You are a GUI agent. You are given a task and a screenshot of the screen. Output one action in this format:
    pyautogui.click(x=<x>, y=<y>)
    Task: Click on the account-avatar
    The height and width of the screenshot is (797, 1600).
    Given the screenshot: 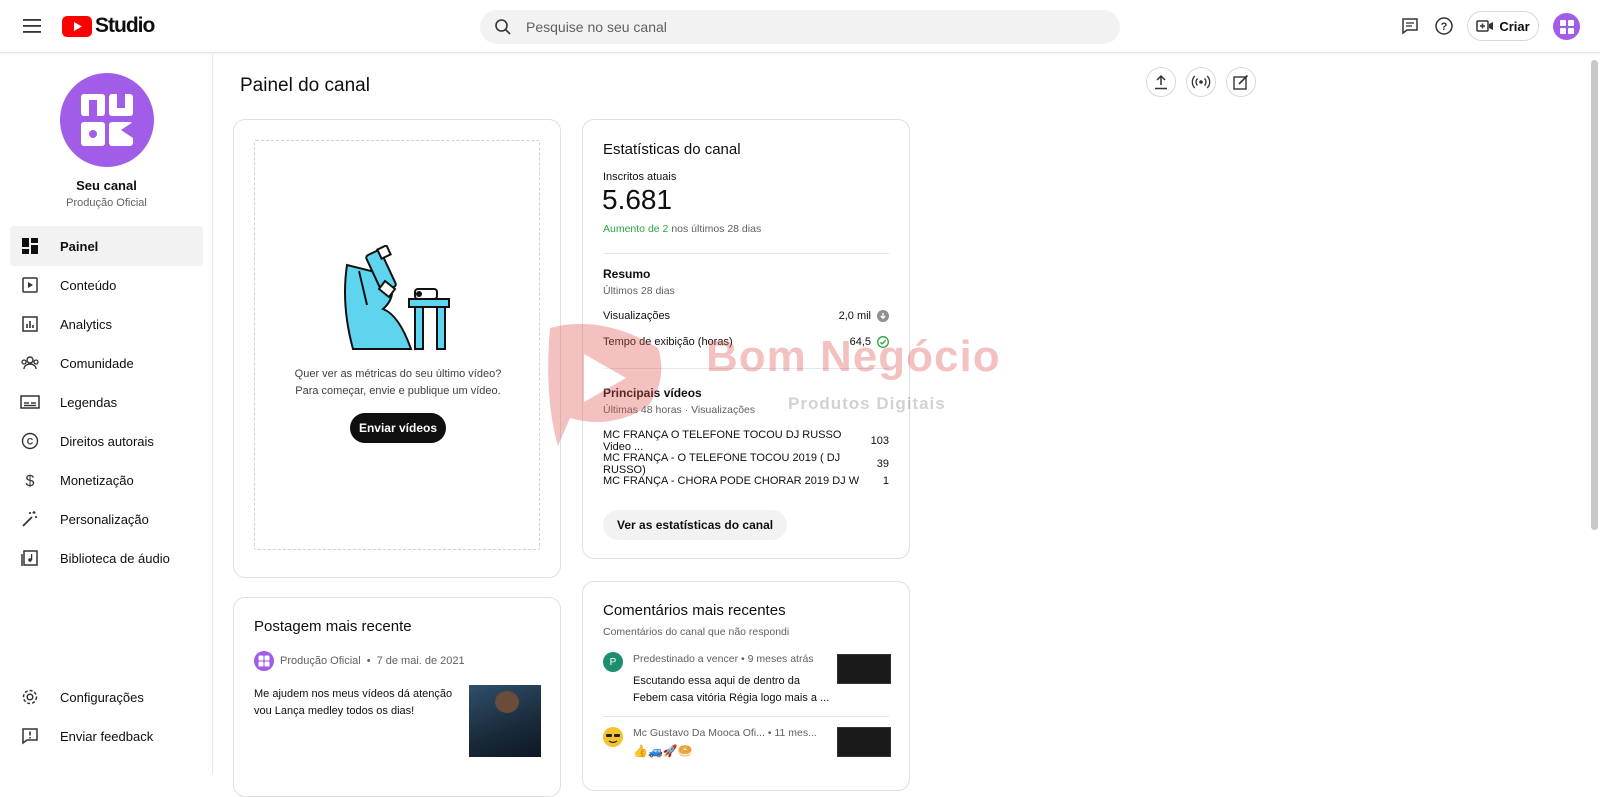 What is the action you would take?
    pyautogui.click(x=1566, y=26)
    